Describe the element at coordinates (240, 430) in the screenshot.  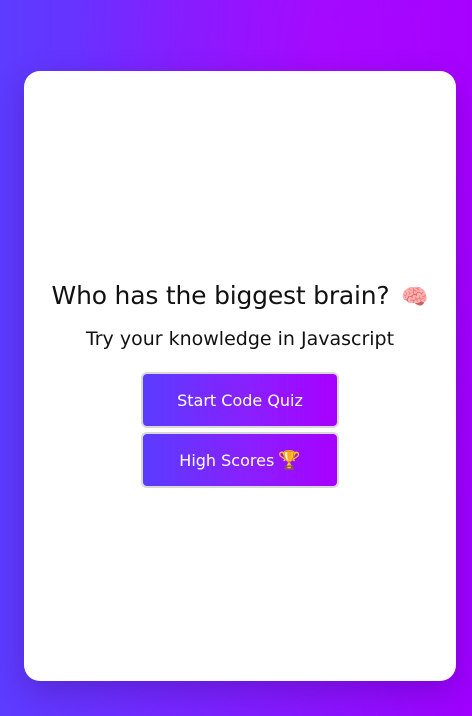
I see `button-group: Start Code Quiz High Scores 🏆` at that location.